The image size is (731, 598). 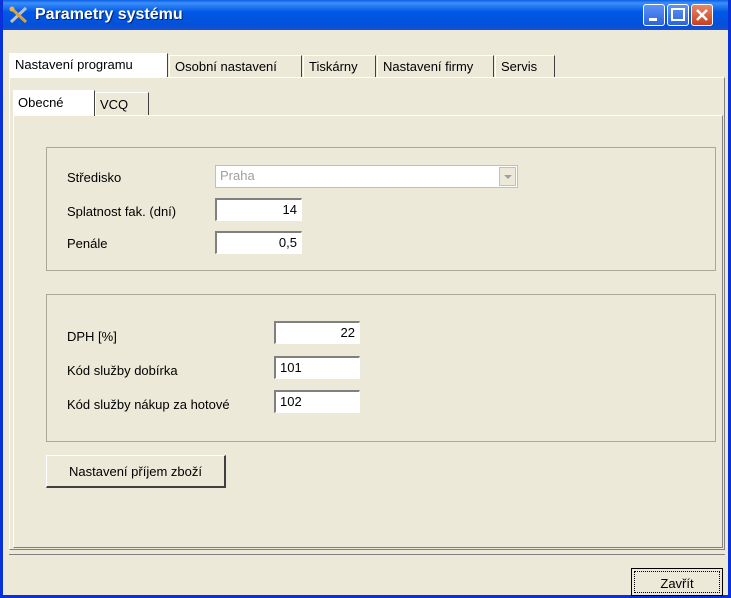 I want to click on maximize-button, so click(x=678, y=15).